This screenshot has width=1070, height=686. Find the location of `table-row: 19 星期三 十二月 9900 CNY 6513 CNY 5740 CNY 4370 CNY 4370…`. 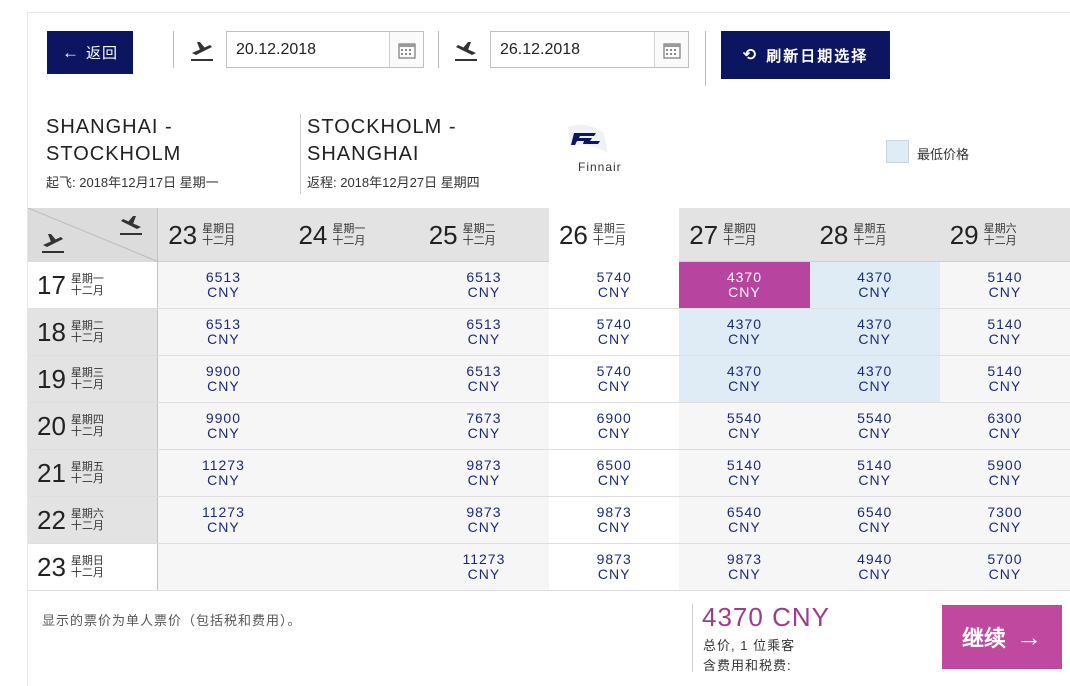

table-row: 19 星期三 十二月 9900 CNY 6513 CNY 5740 CNY 4370 CNY 4370… is located at coordinates (549, 379).